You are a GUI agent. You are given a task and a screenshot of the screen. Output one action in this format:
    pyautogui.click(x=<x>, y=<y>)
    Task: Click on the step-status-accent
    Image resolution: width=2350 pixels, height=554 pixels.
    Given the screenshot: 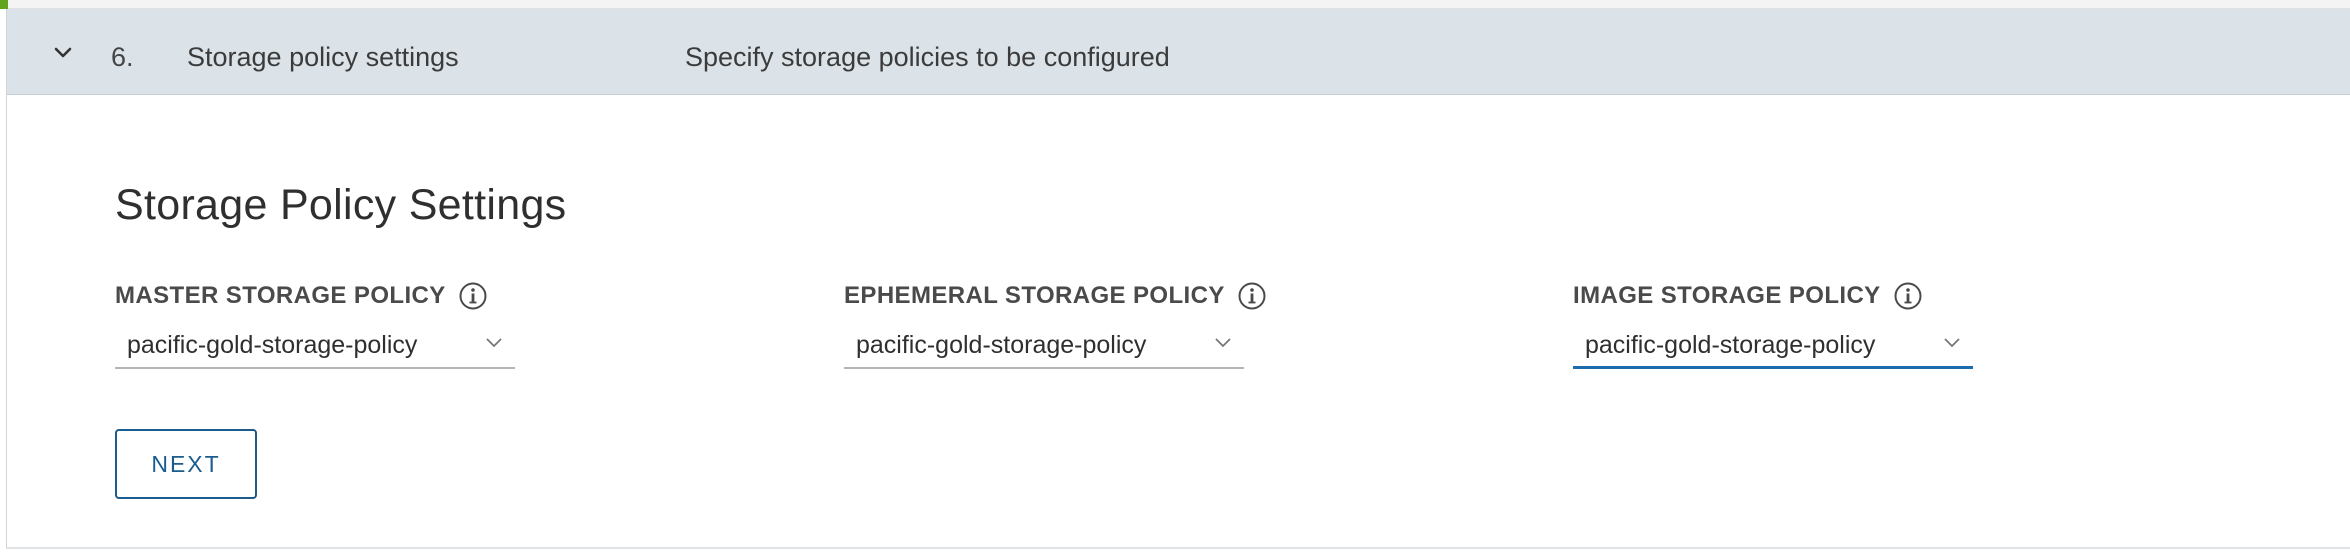 What is the action you would take?
    pyautogui.click(x=4, y=4)
    